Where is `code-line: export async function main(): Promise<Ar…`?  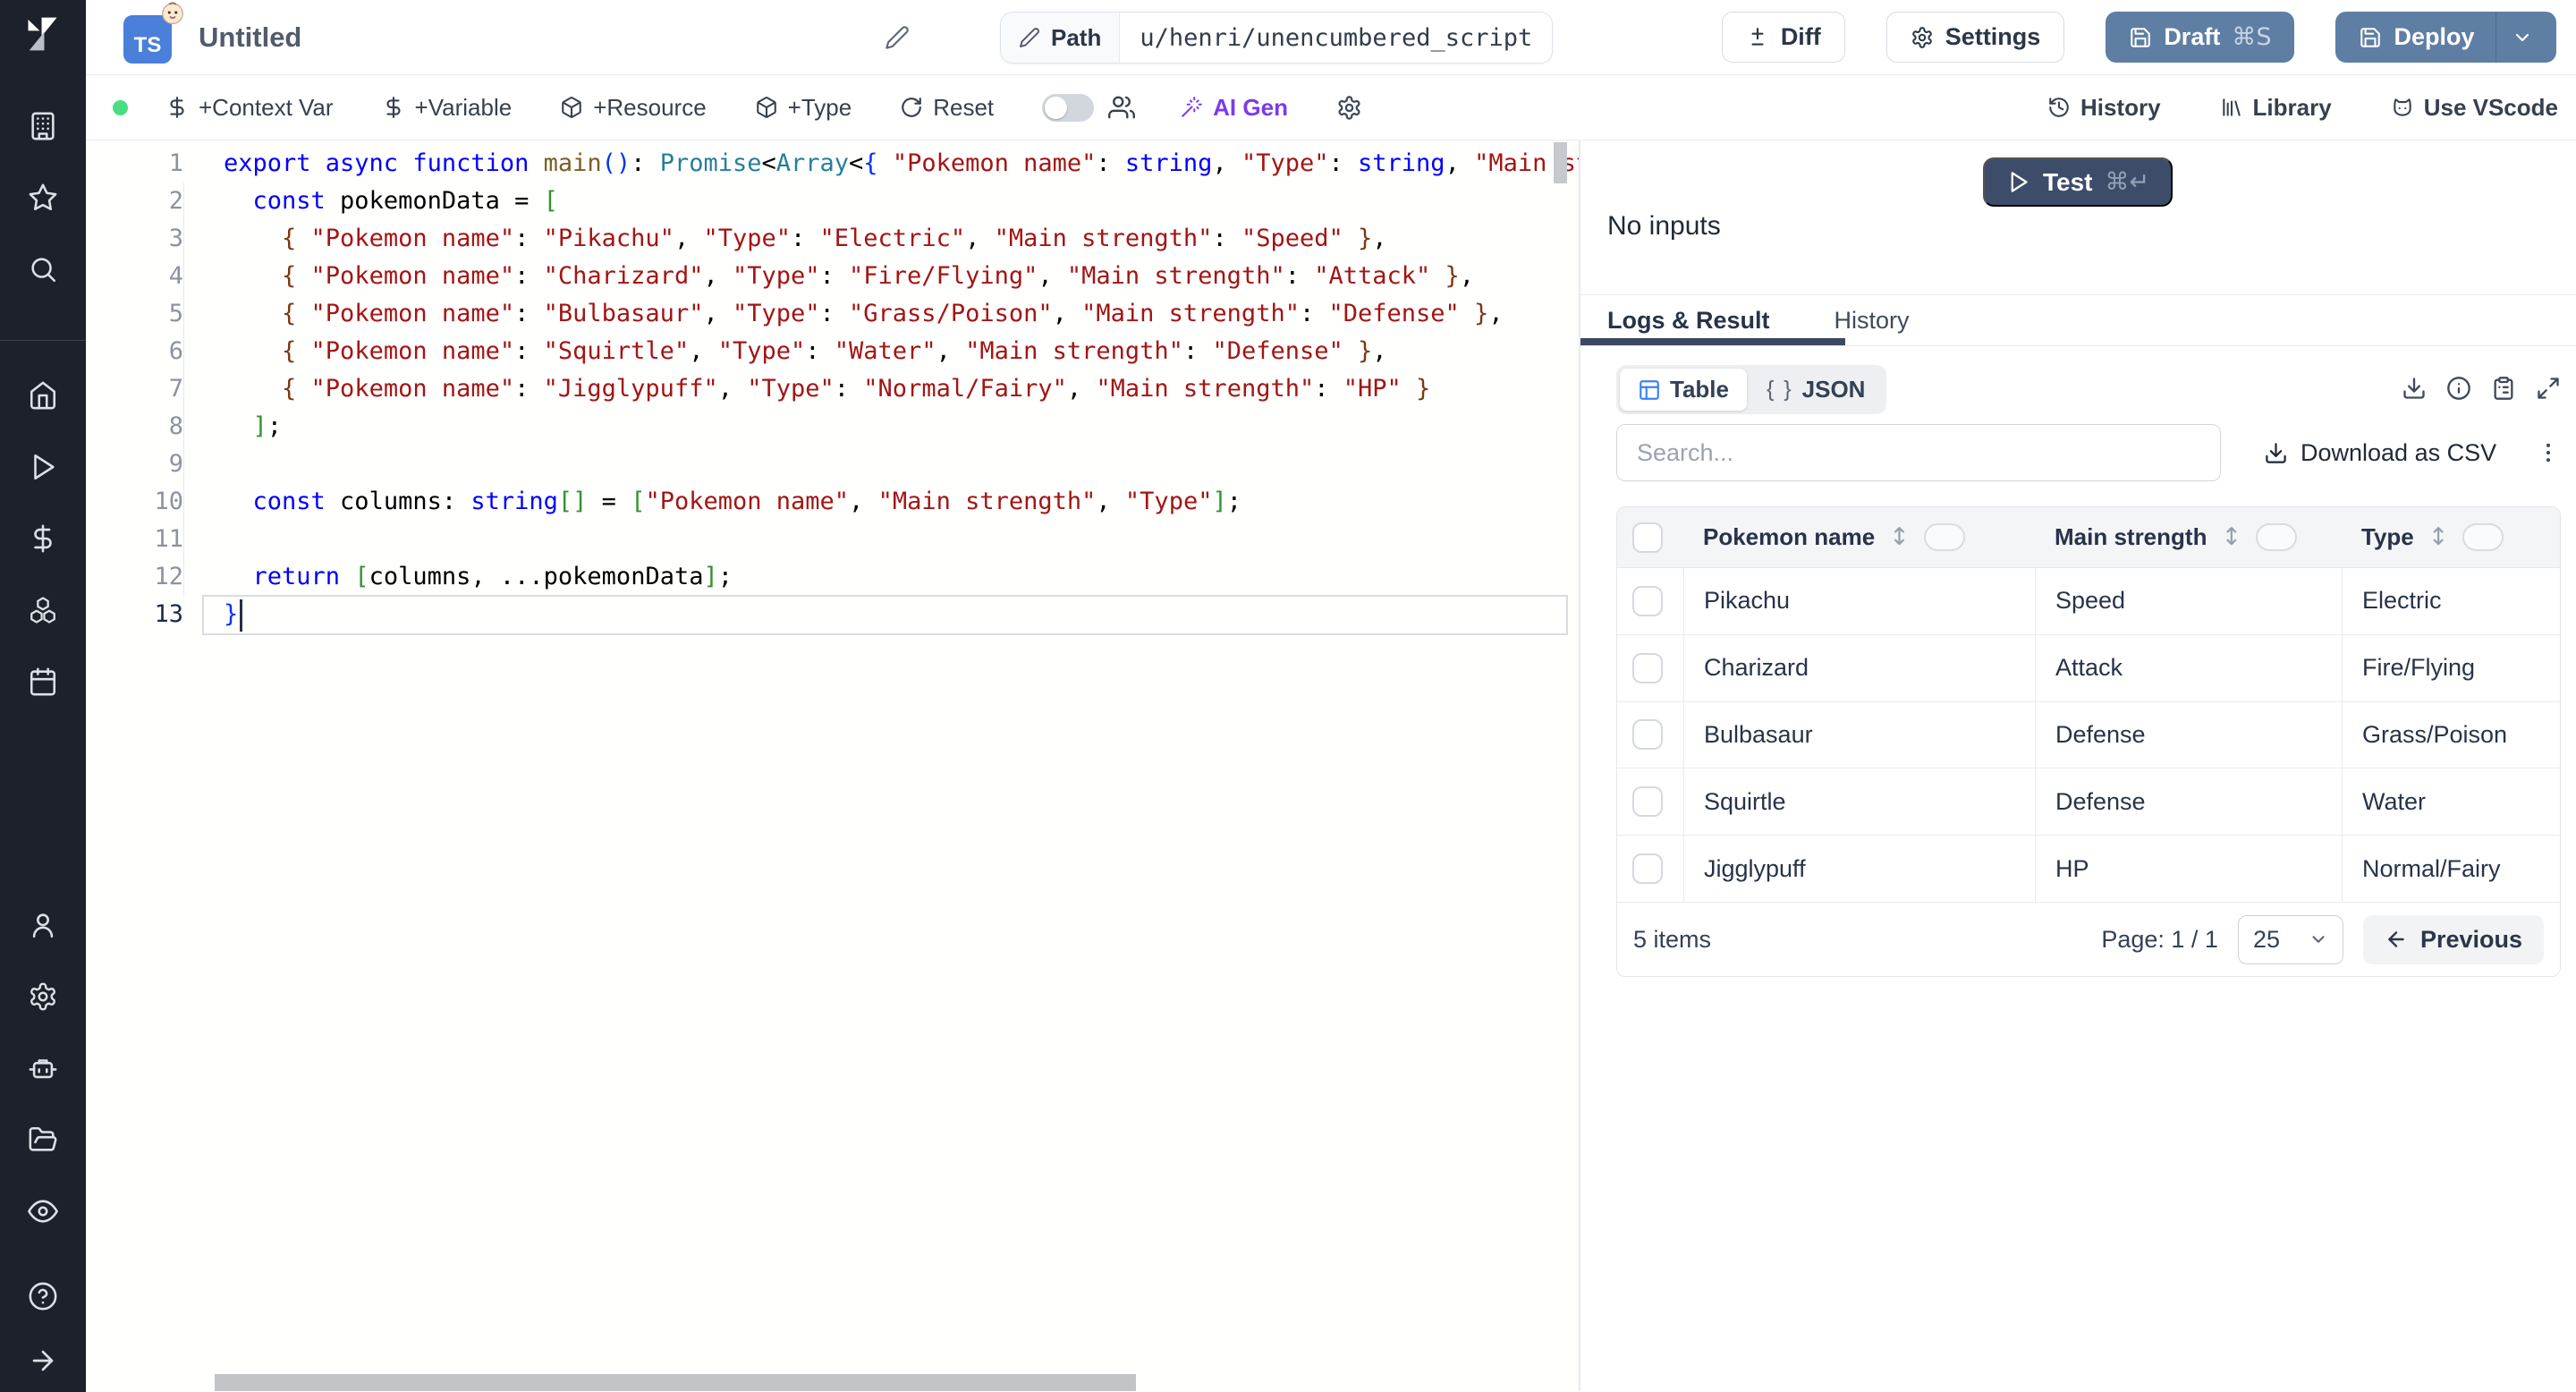
code-line: export async function main(): Promise<Ar… is located at coordinates (901, 163).